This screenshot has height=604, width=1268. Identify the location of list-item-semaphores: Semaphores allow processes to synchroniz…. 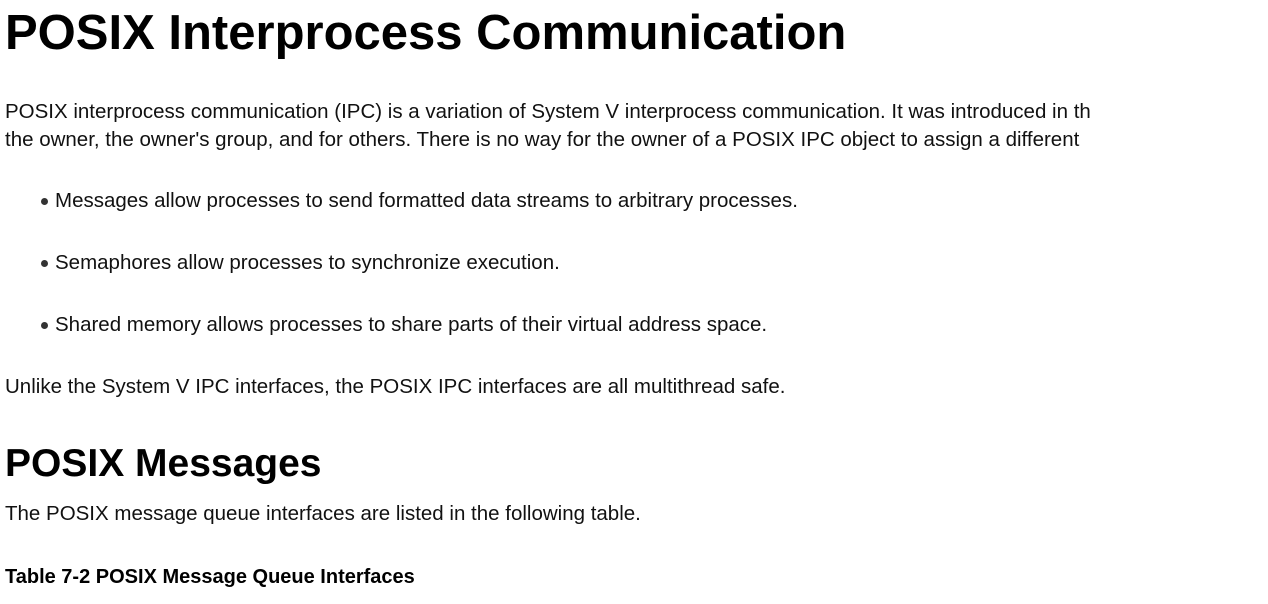
(419, 280).